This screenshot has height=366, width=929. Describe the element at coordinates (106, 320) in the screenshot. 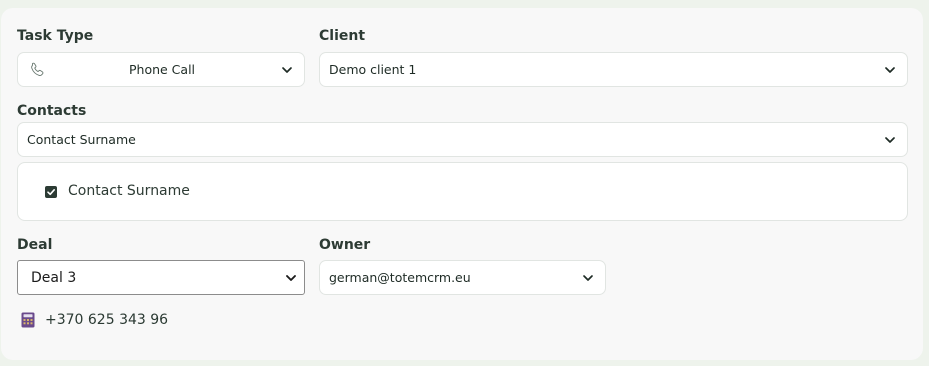

I see `phone-number: +370 625 343 96` at that location.